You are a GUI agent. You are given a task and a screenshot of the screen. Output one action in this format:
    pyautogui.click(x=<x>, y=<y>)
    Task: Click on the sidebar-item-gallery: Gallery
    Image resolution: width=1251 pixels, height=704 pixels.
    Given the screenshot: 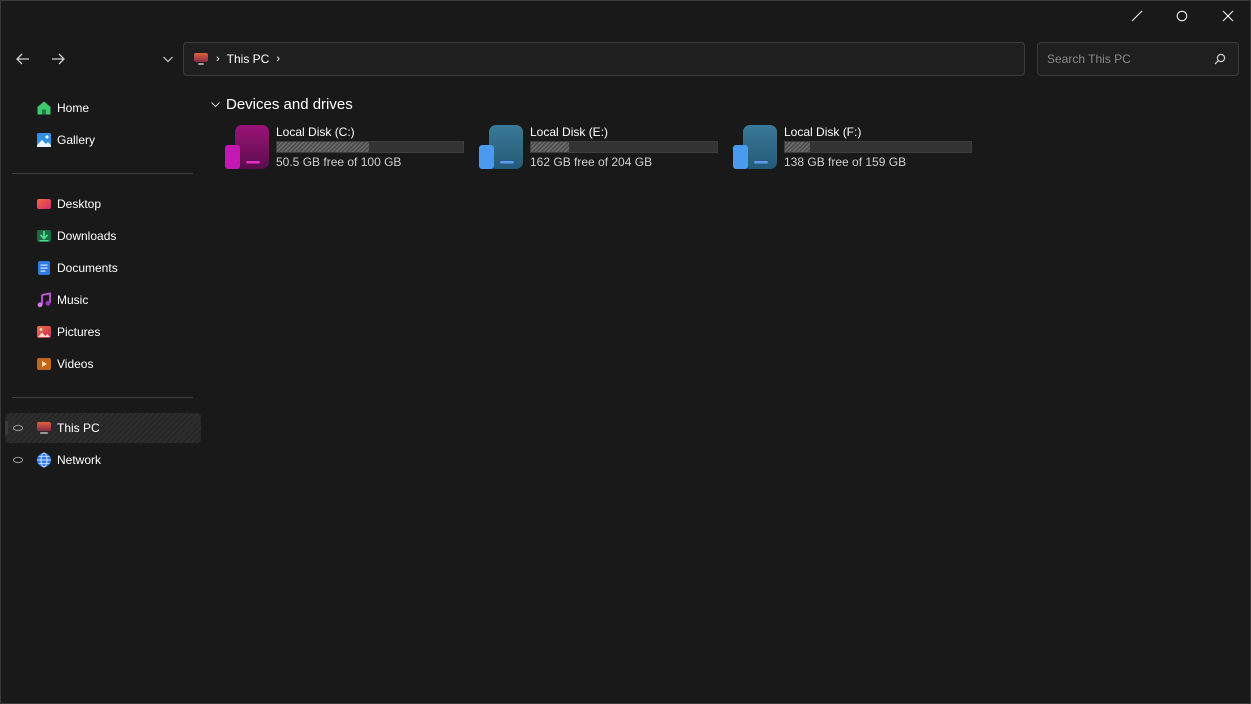 What is the action you would take?
    pyautogui.click(x=103, y=140)
    